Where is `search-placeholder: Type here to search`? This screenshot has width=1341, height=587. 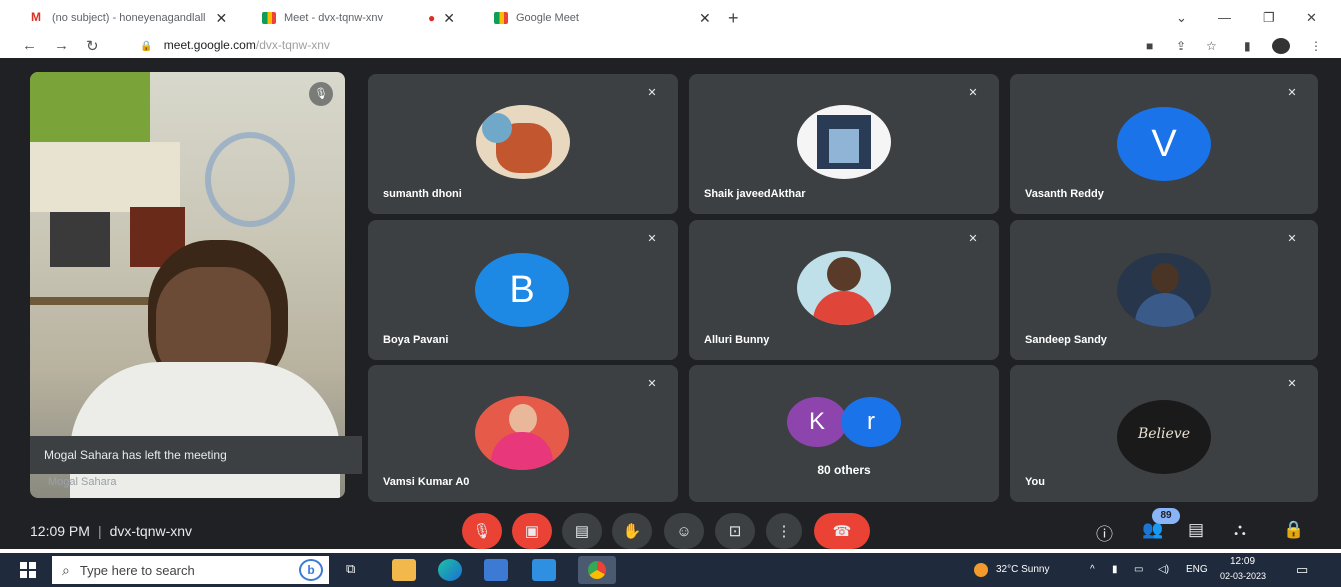
search-placeholder: Type here to search is located at coordinates (137, 570).